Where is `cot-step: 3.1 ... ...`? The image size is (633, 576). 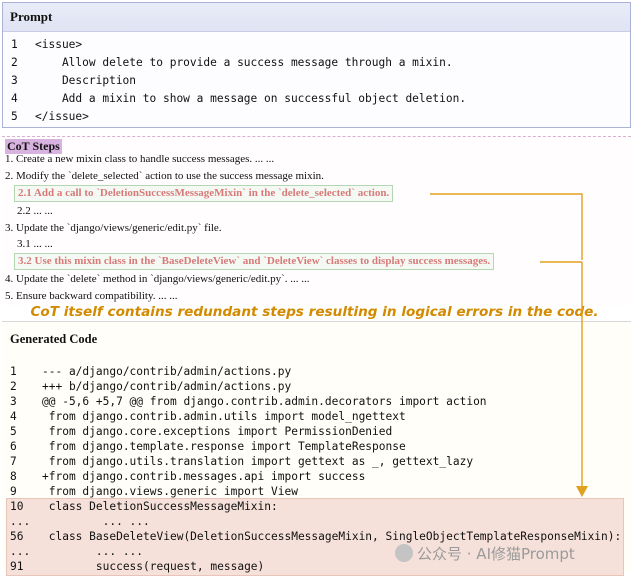 cot-step: 3.1 ... ... is located at coordinates (35, 244).